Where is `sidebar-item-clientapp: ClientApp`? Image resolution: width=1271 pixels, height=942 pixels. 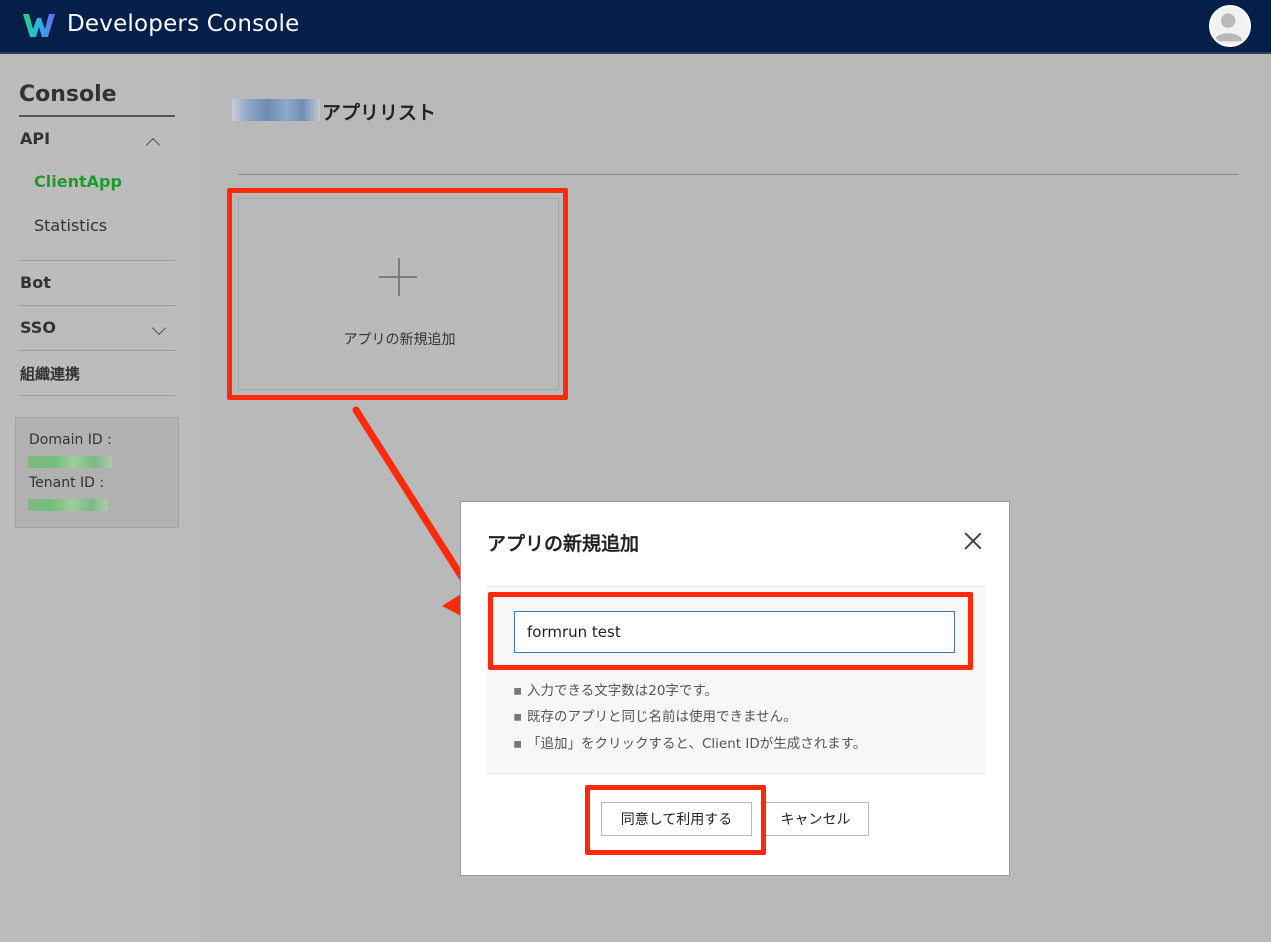
sidebar-item-clientapp: ClientApp is located at coordinates (78, 181).